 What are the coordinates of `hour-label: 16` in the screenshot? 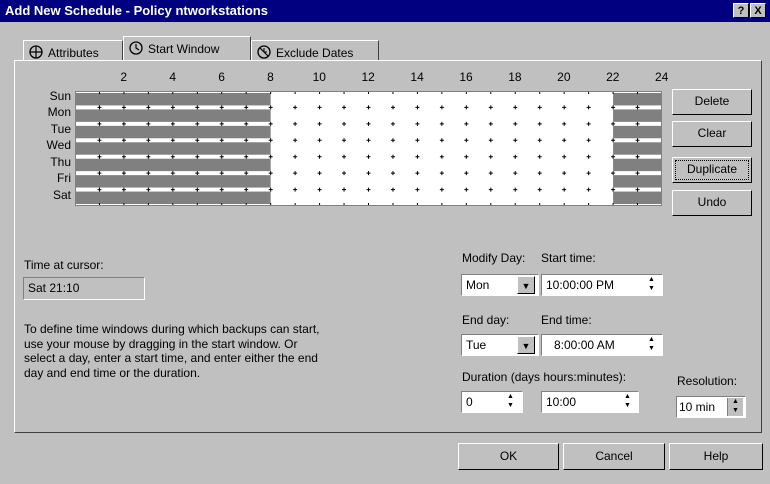 It's located at (466, 77).